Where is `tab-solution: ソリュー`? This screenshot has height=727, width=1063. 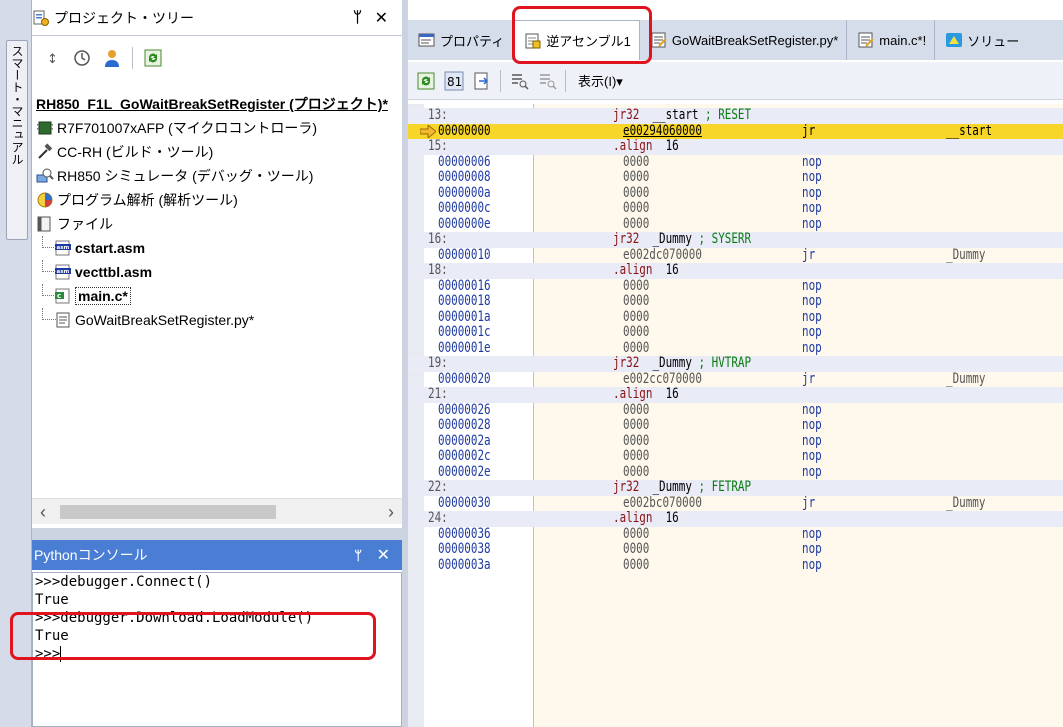 tab-solution: ソリュー is located at coordinates (981, 40).